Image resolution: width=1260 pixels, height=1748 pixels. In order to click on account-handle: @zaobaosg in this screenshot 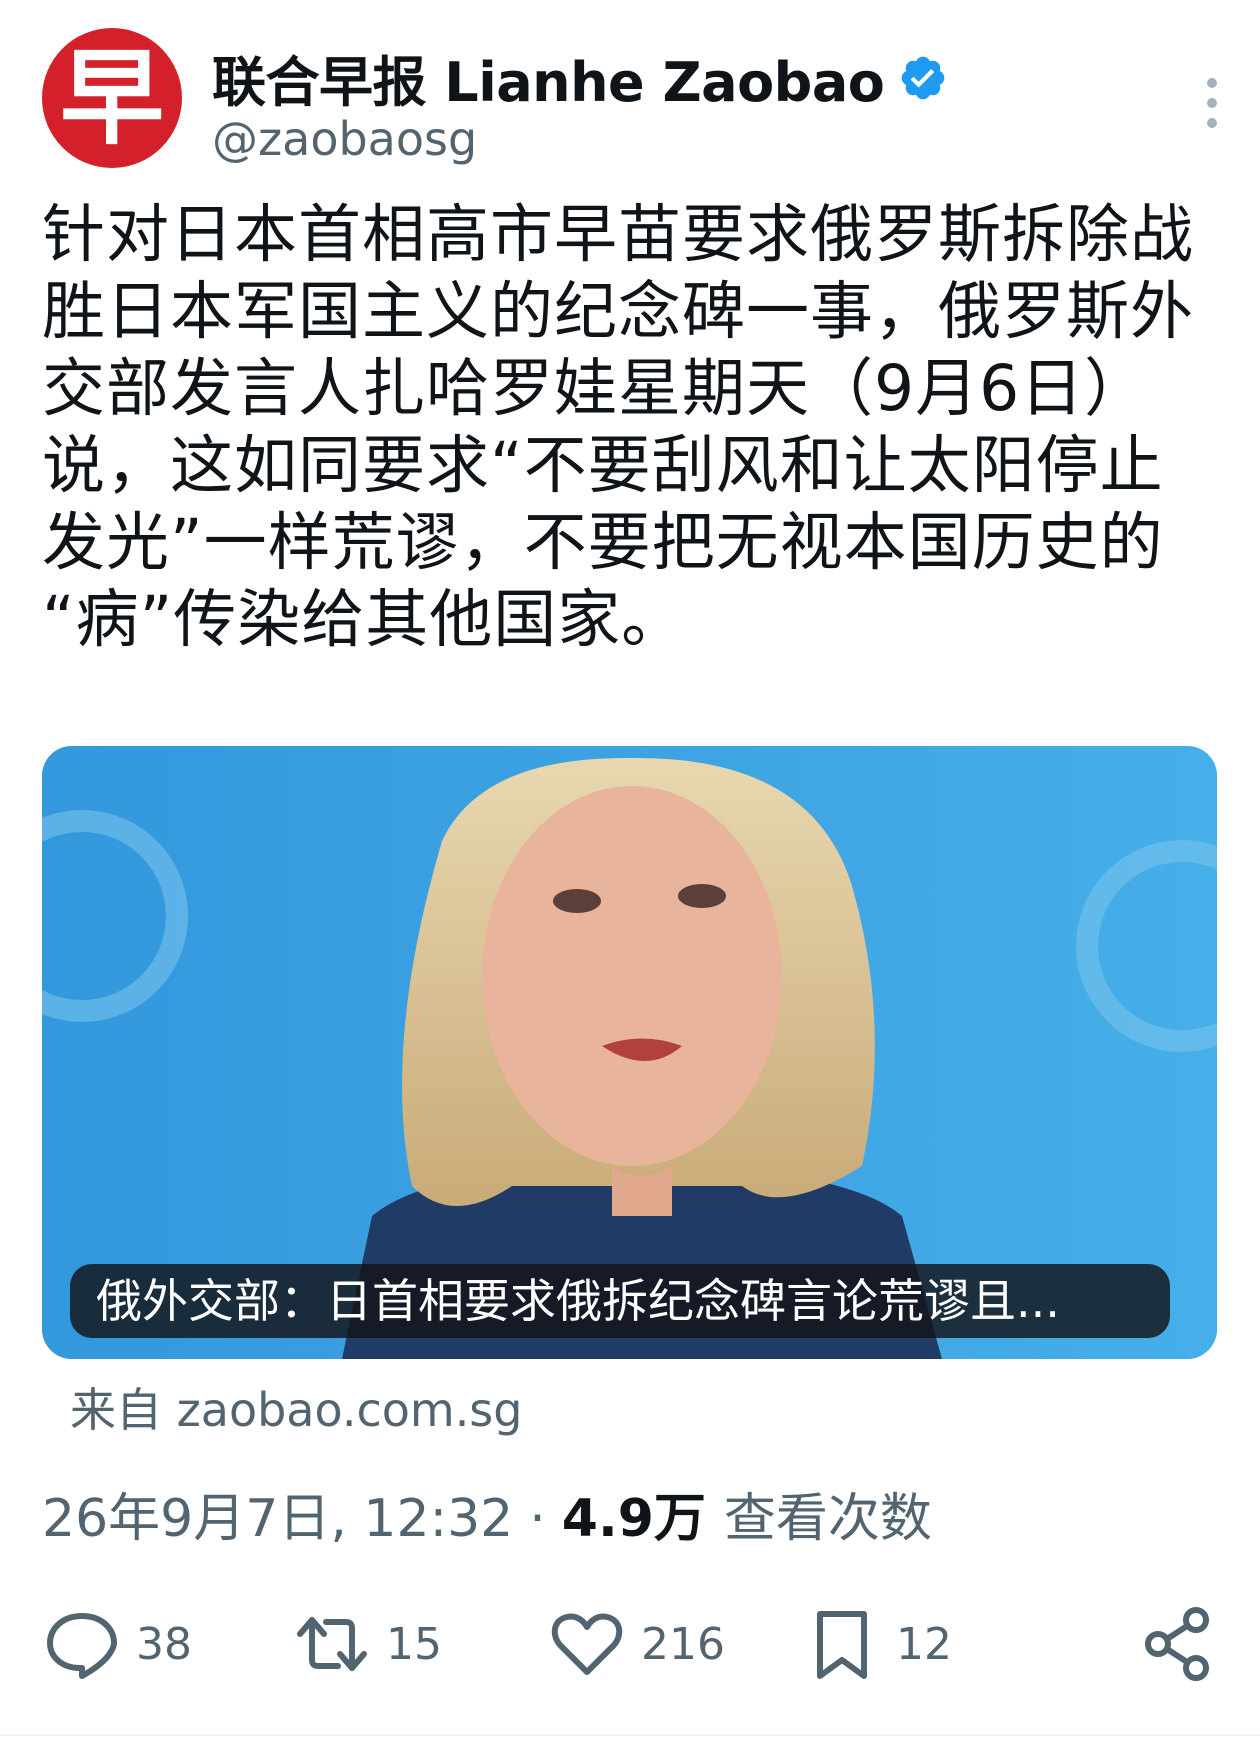, I will do `click(344, 139)`.